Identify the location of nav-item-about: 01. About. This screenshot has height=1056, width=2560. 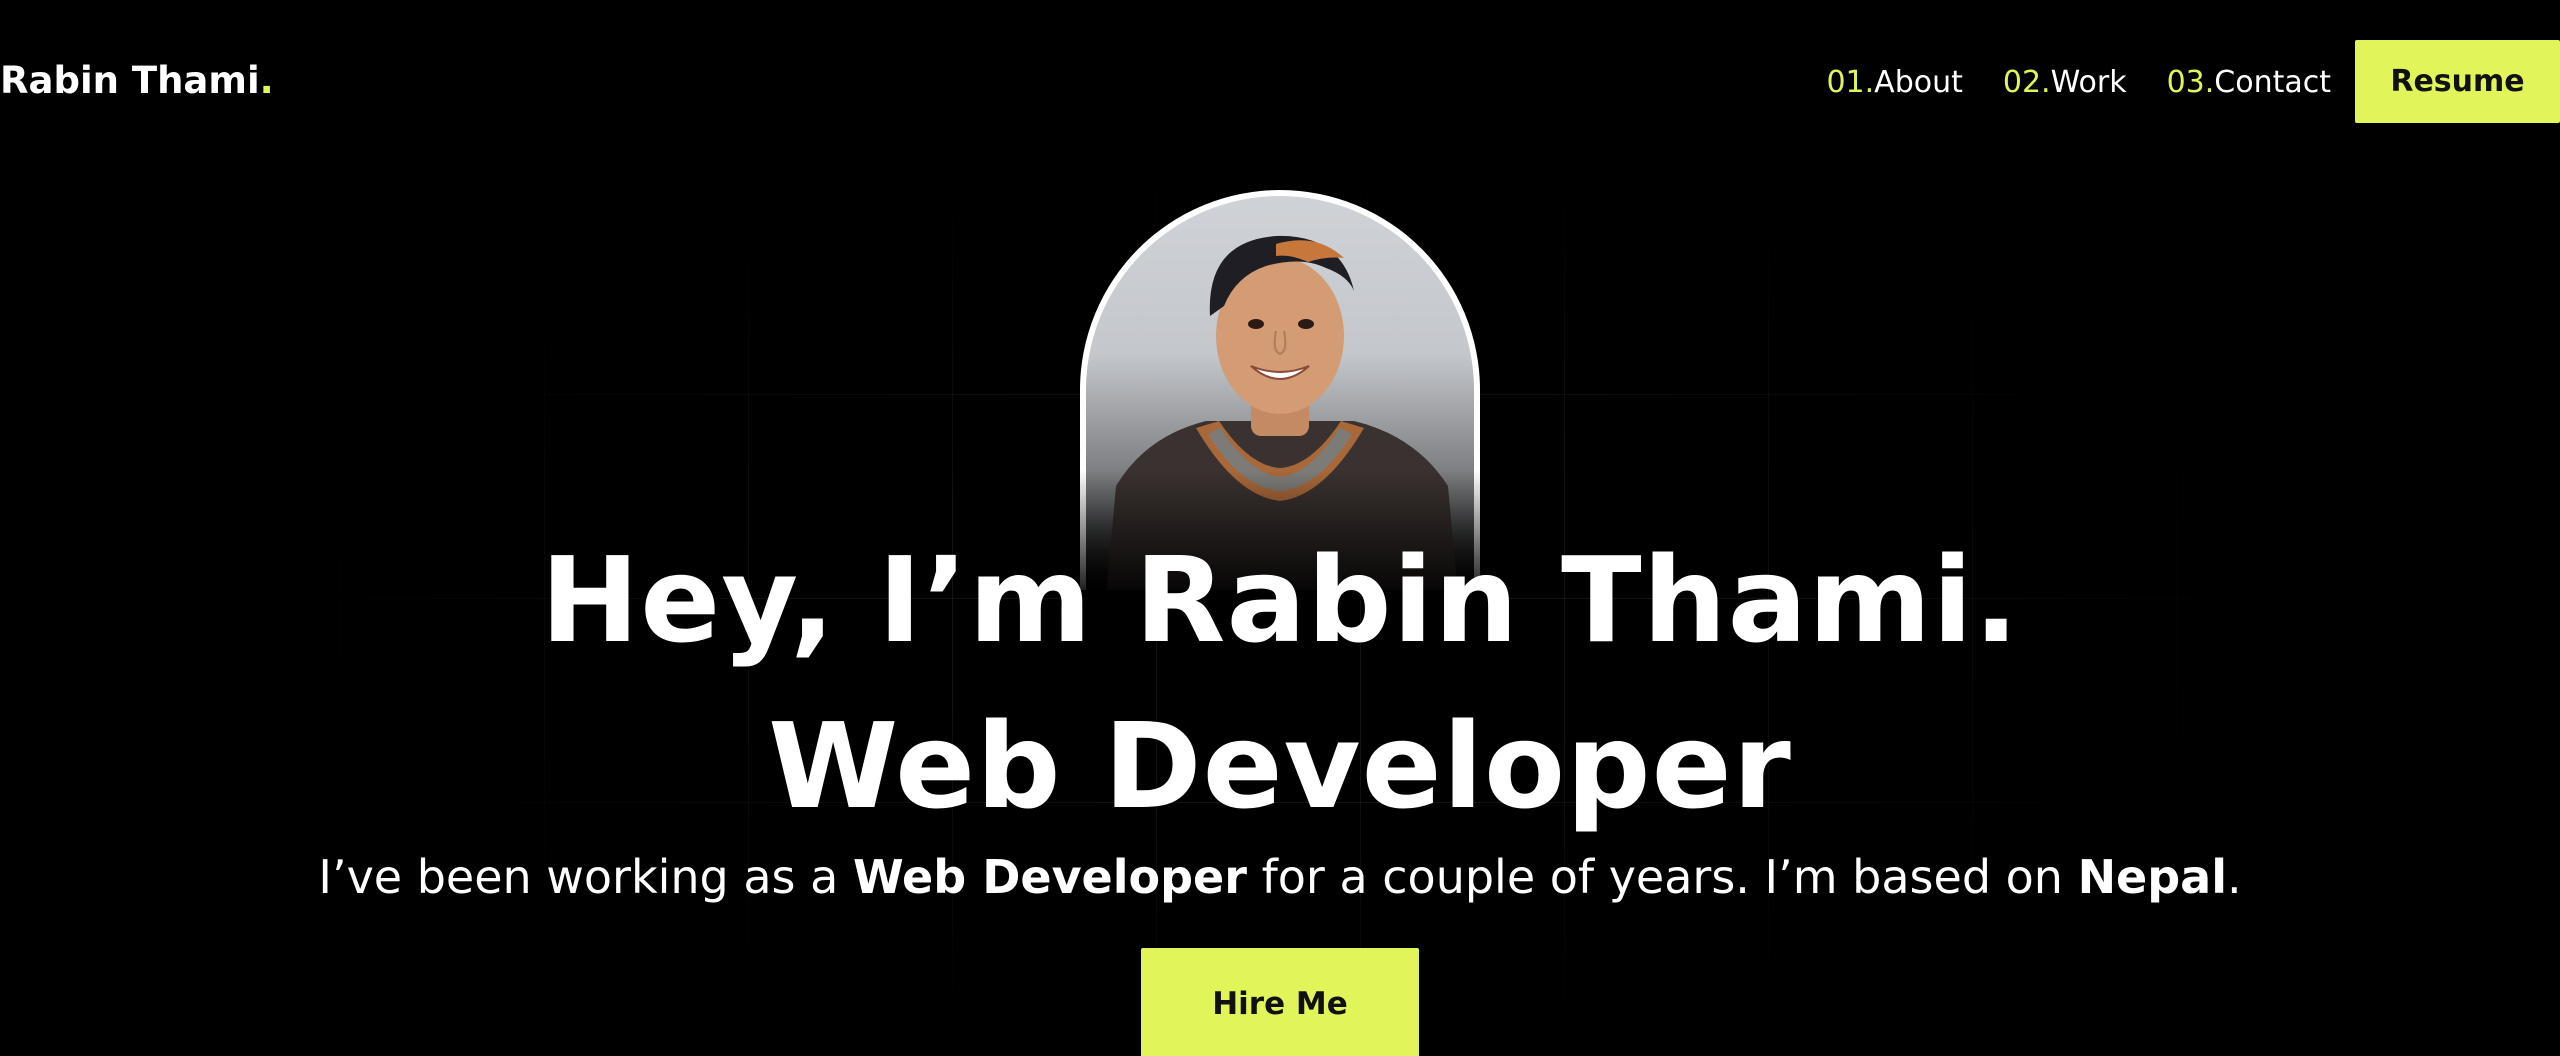
(1894, 83).